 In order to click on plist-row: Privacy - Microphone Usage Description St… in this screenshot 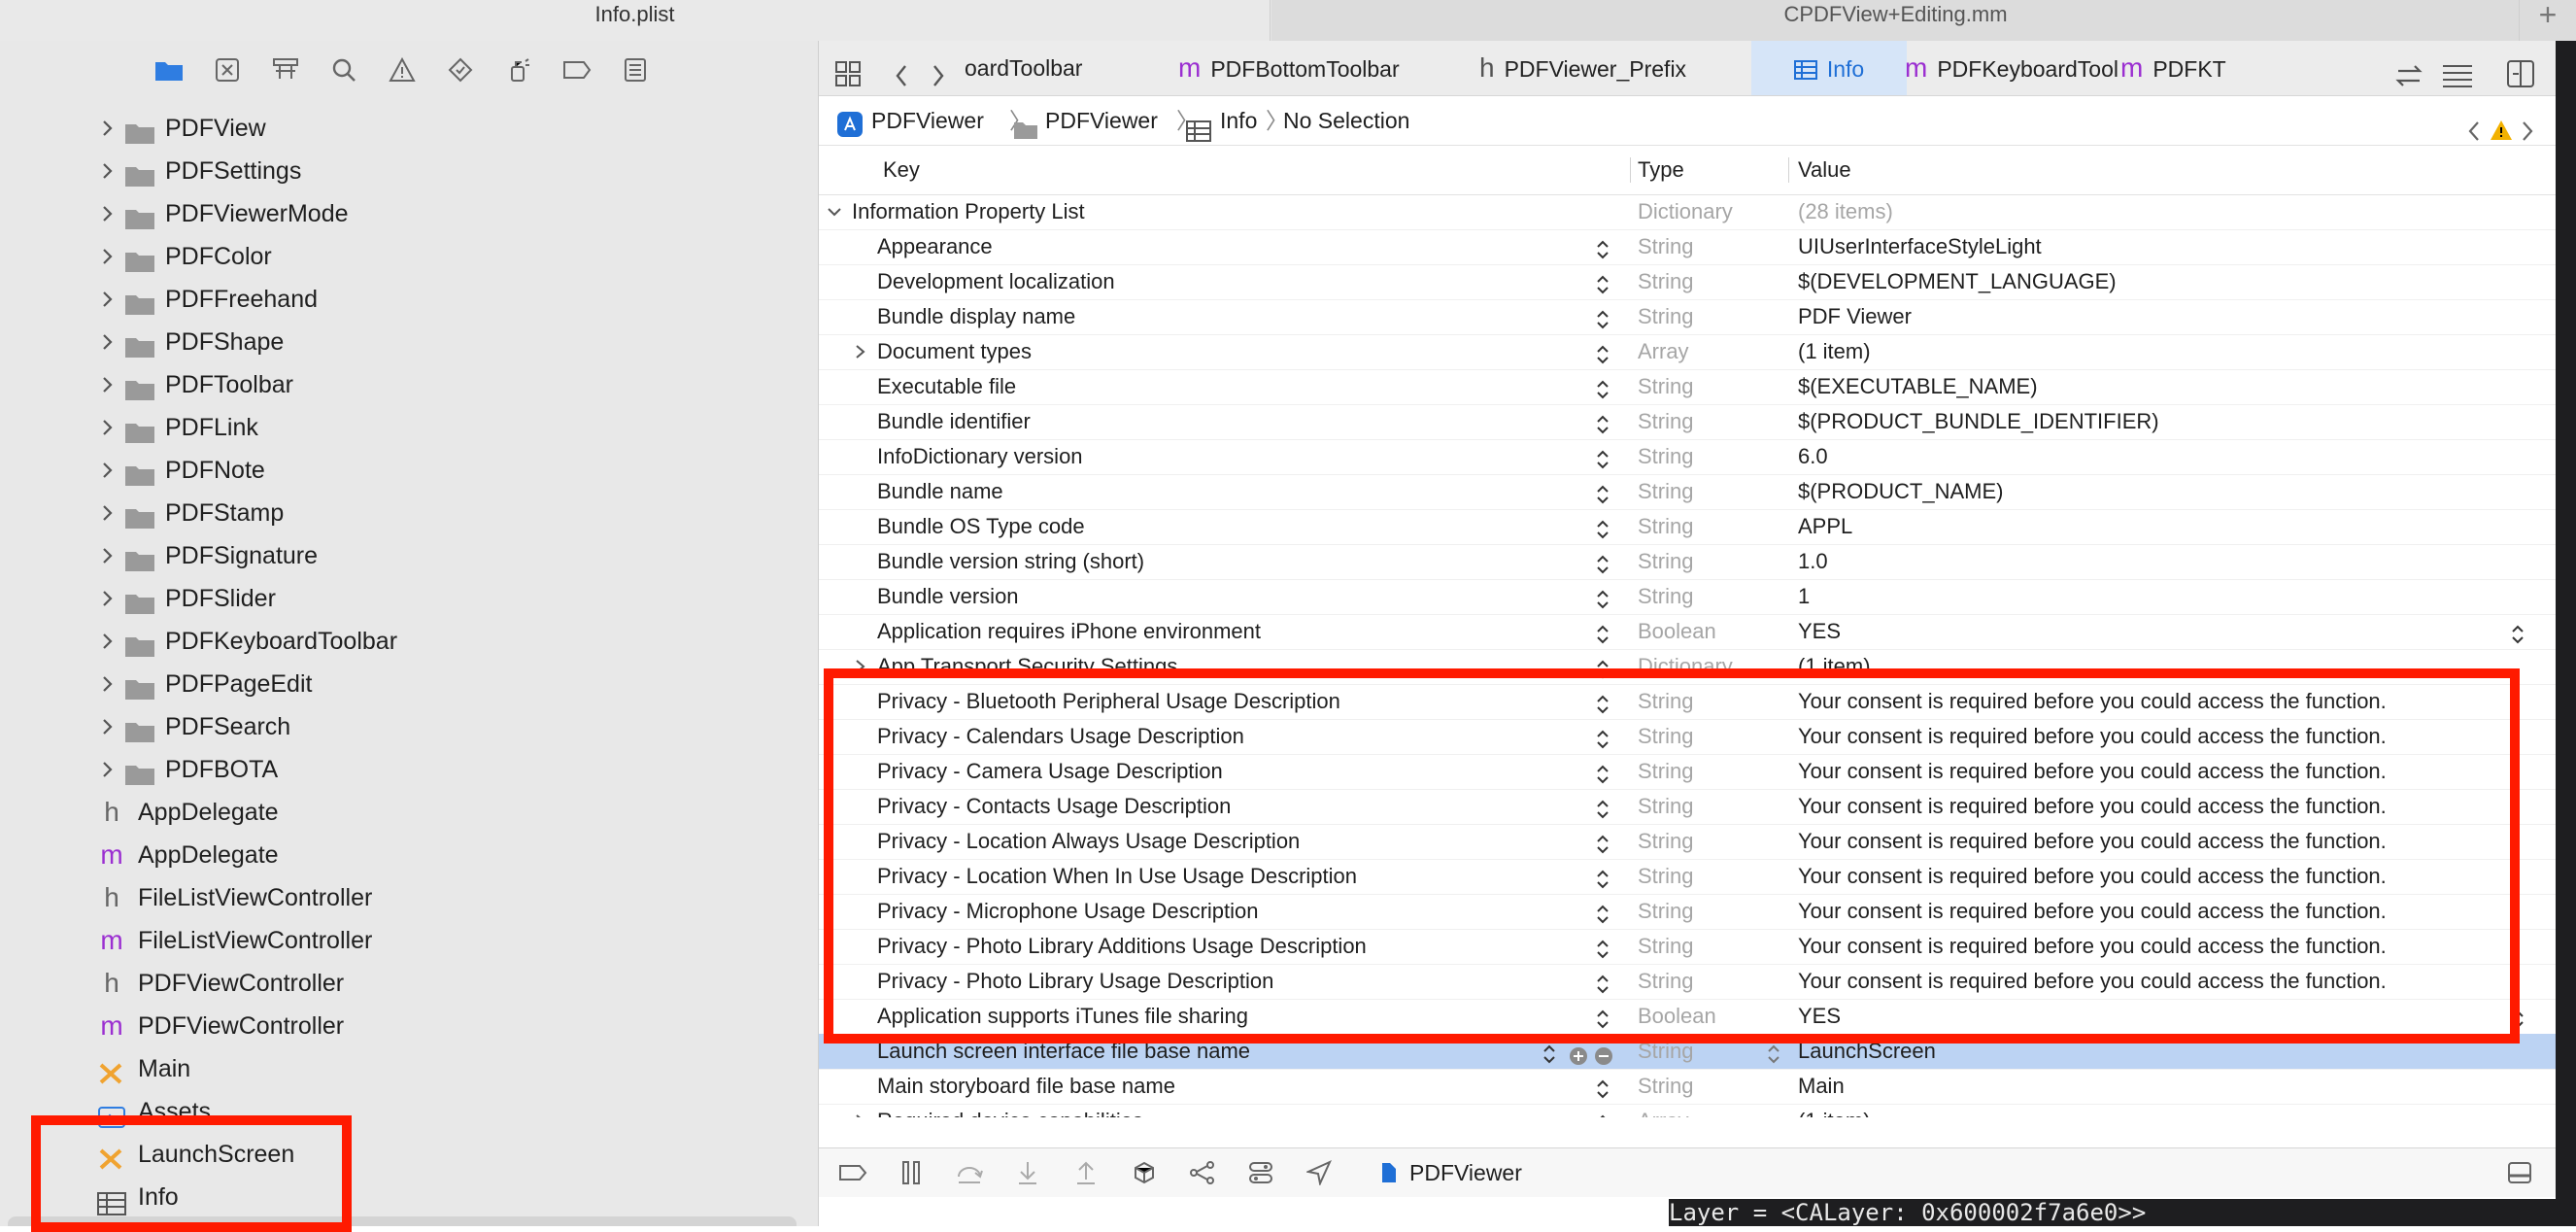, I will do `click(1687, 912)`.